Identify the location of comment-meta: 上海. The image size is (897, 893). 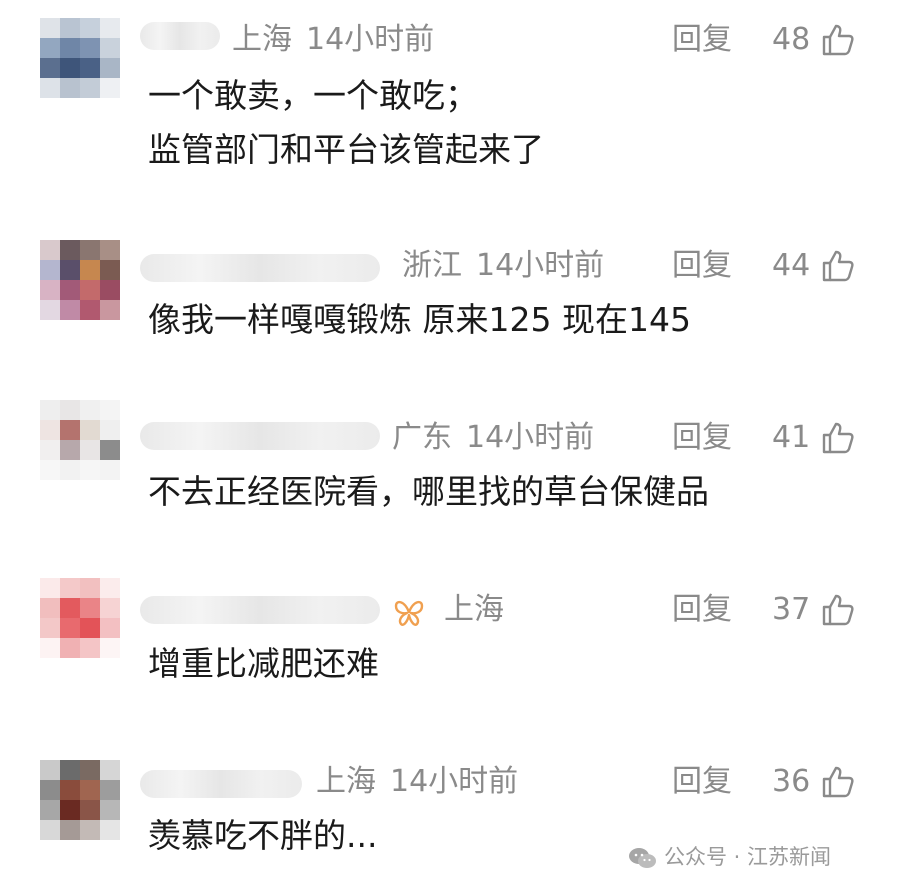
(474, 610).